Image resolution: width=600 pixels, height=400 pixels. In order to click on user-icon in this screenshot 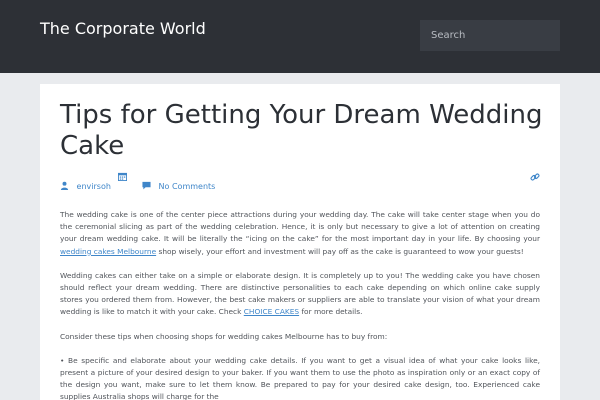, I will do `click(64, 186)`.